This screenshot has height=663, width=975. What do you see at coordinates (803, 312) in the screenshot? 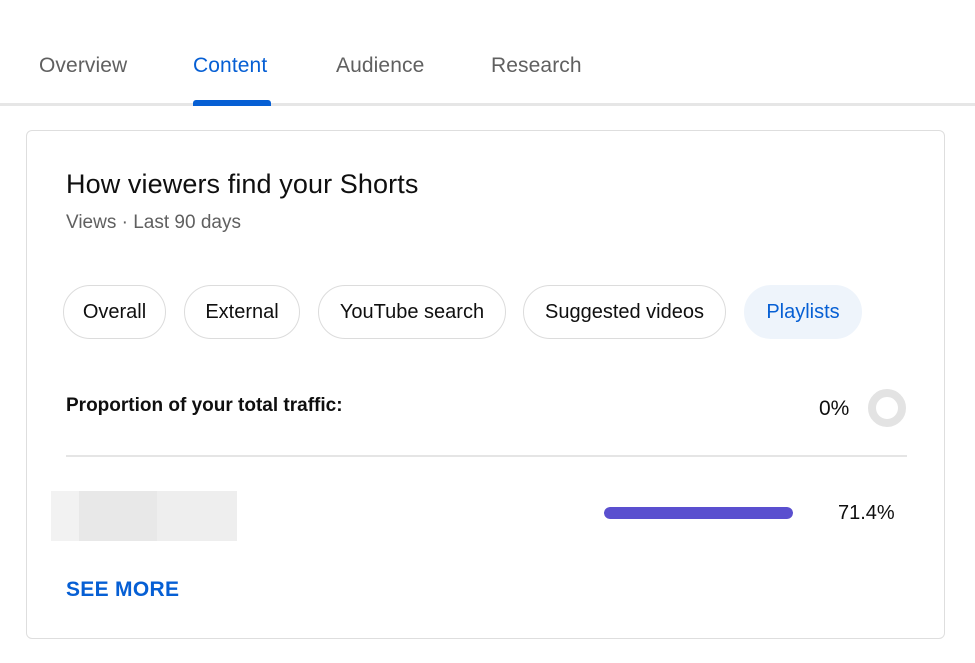
I see `chip-playlists: Playlists` at bounding box center [803, 312].